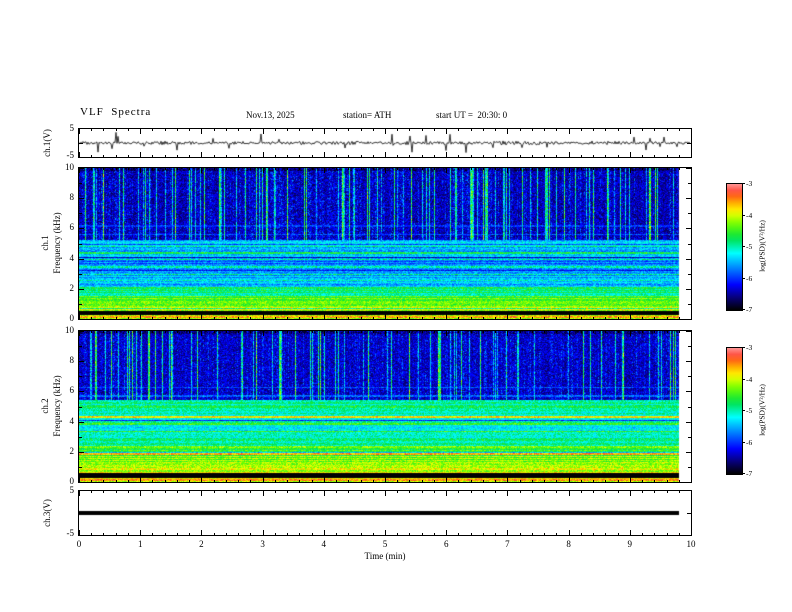 Image resolution: width=792 pixels, height=612 pixels. I want to click on time-axis-label: Time (min), so click(385, 556).